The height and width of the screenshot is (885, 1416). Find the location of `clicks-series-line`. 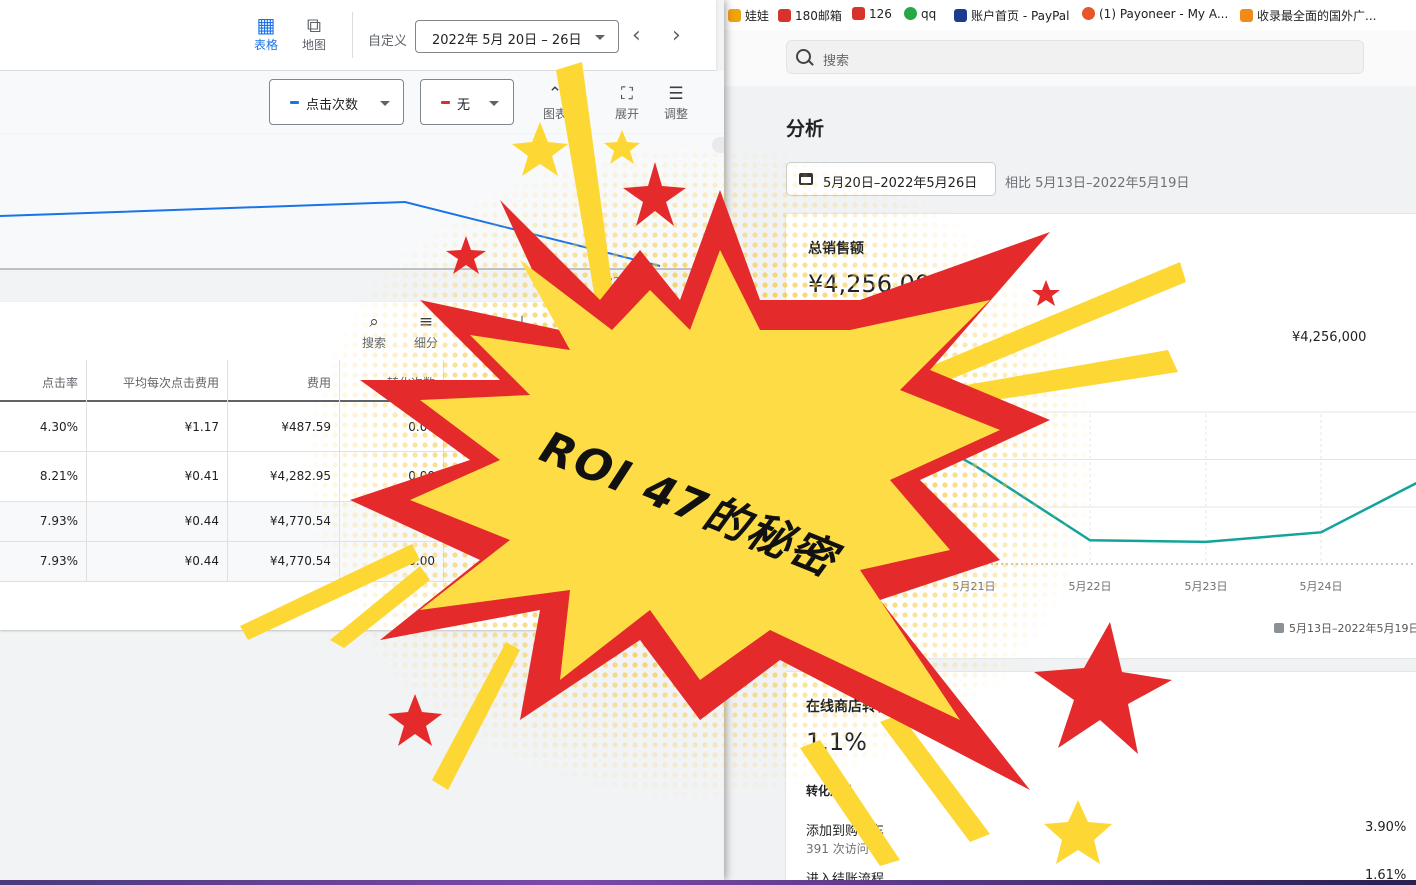

clicks-series-line is located at coordinates (330, 233).